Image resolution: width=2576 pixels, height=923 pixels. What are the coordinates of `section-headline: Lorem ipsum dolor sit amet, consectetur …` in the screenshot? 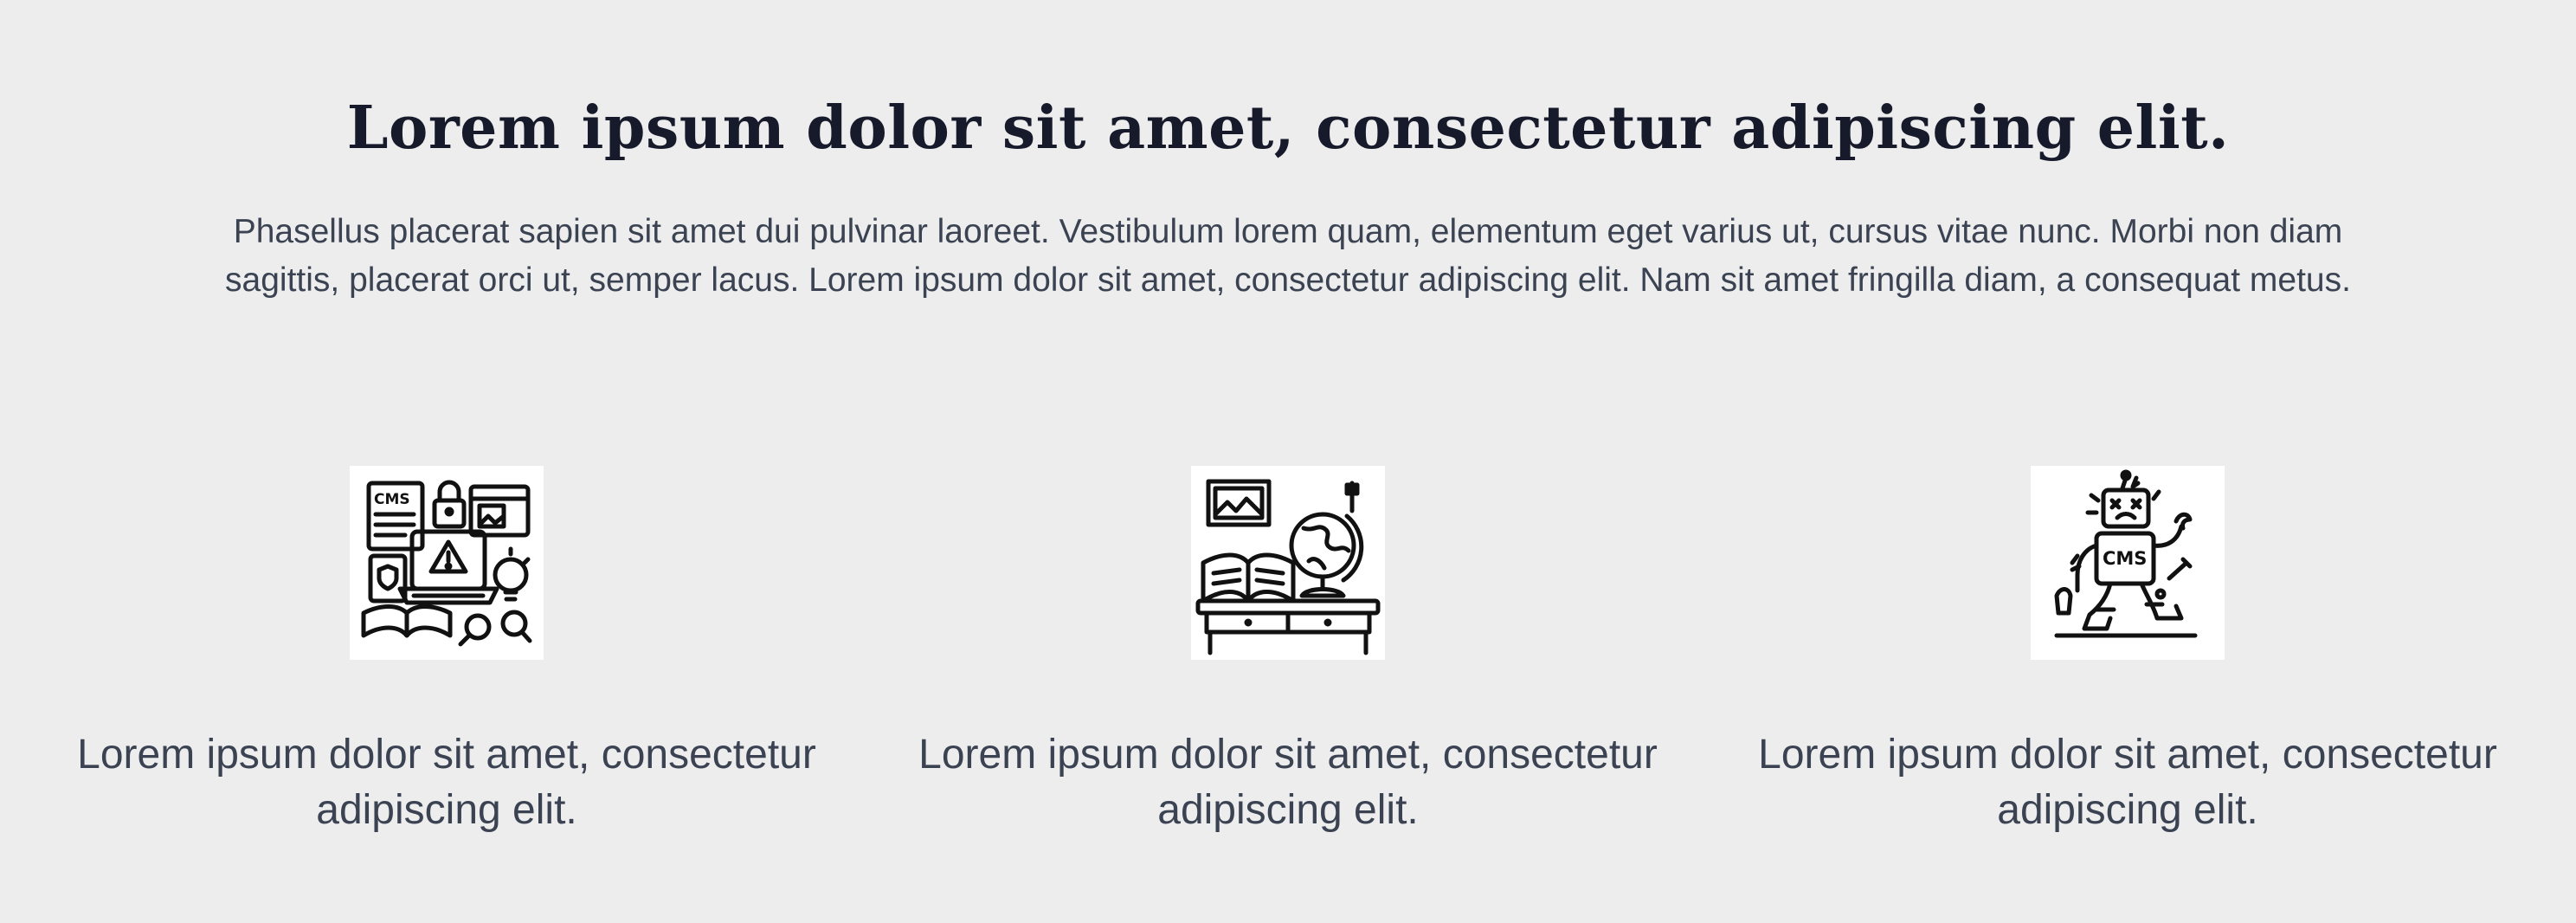 It's located at (1288, 128).